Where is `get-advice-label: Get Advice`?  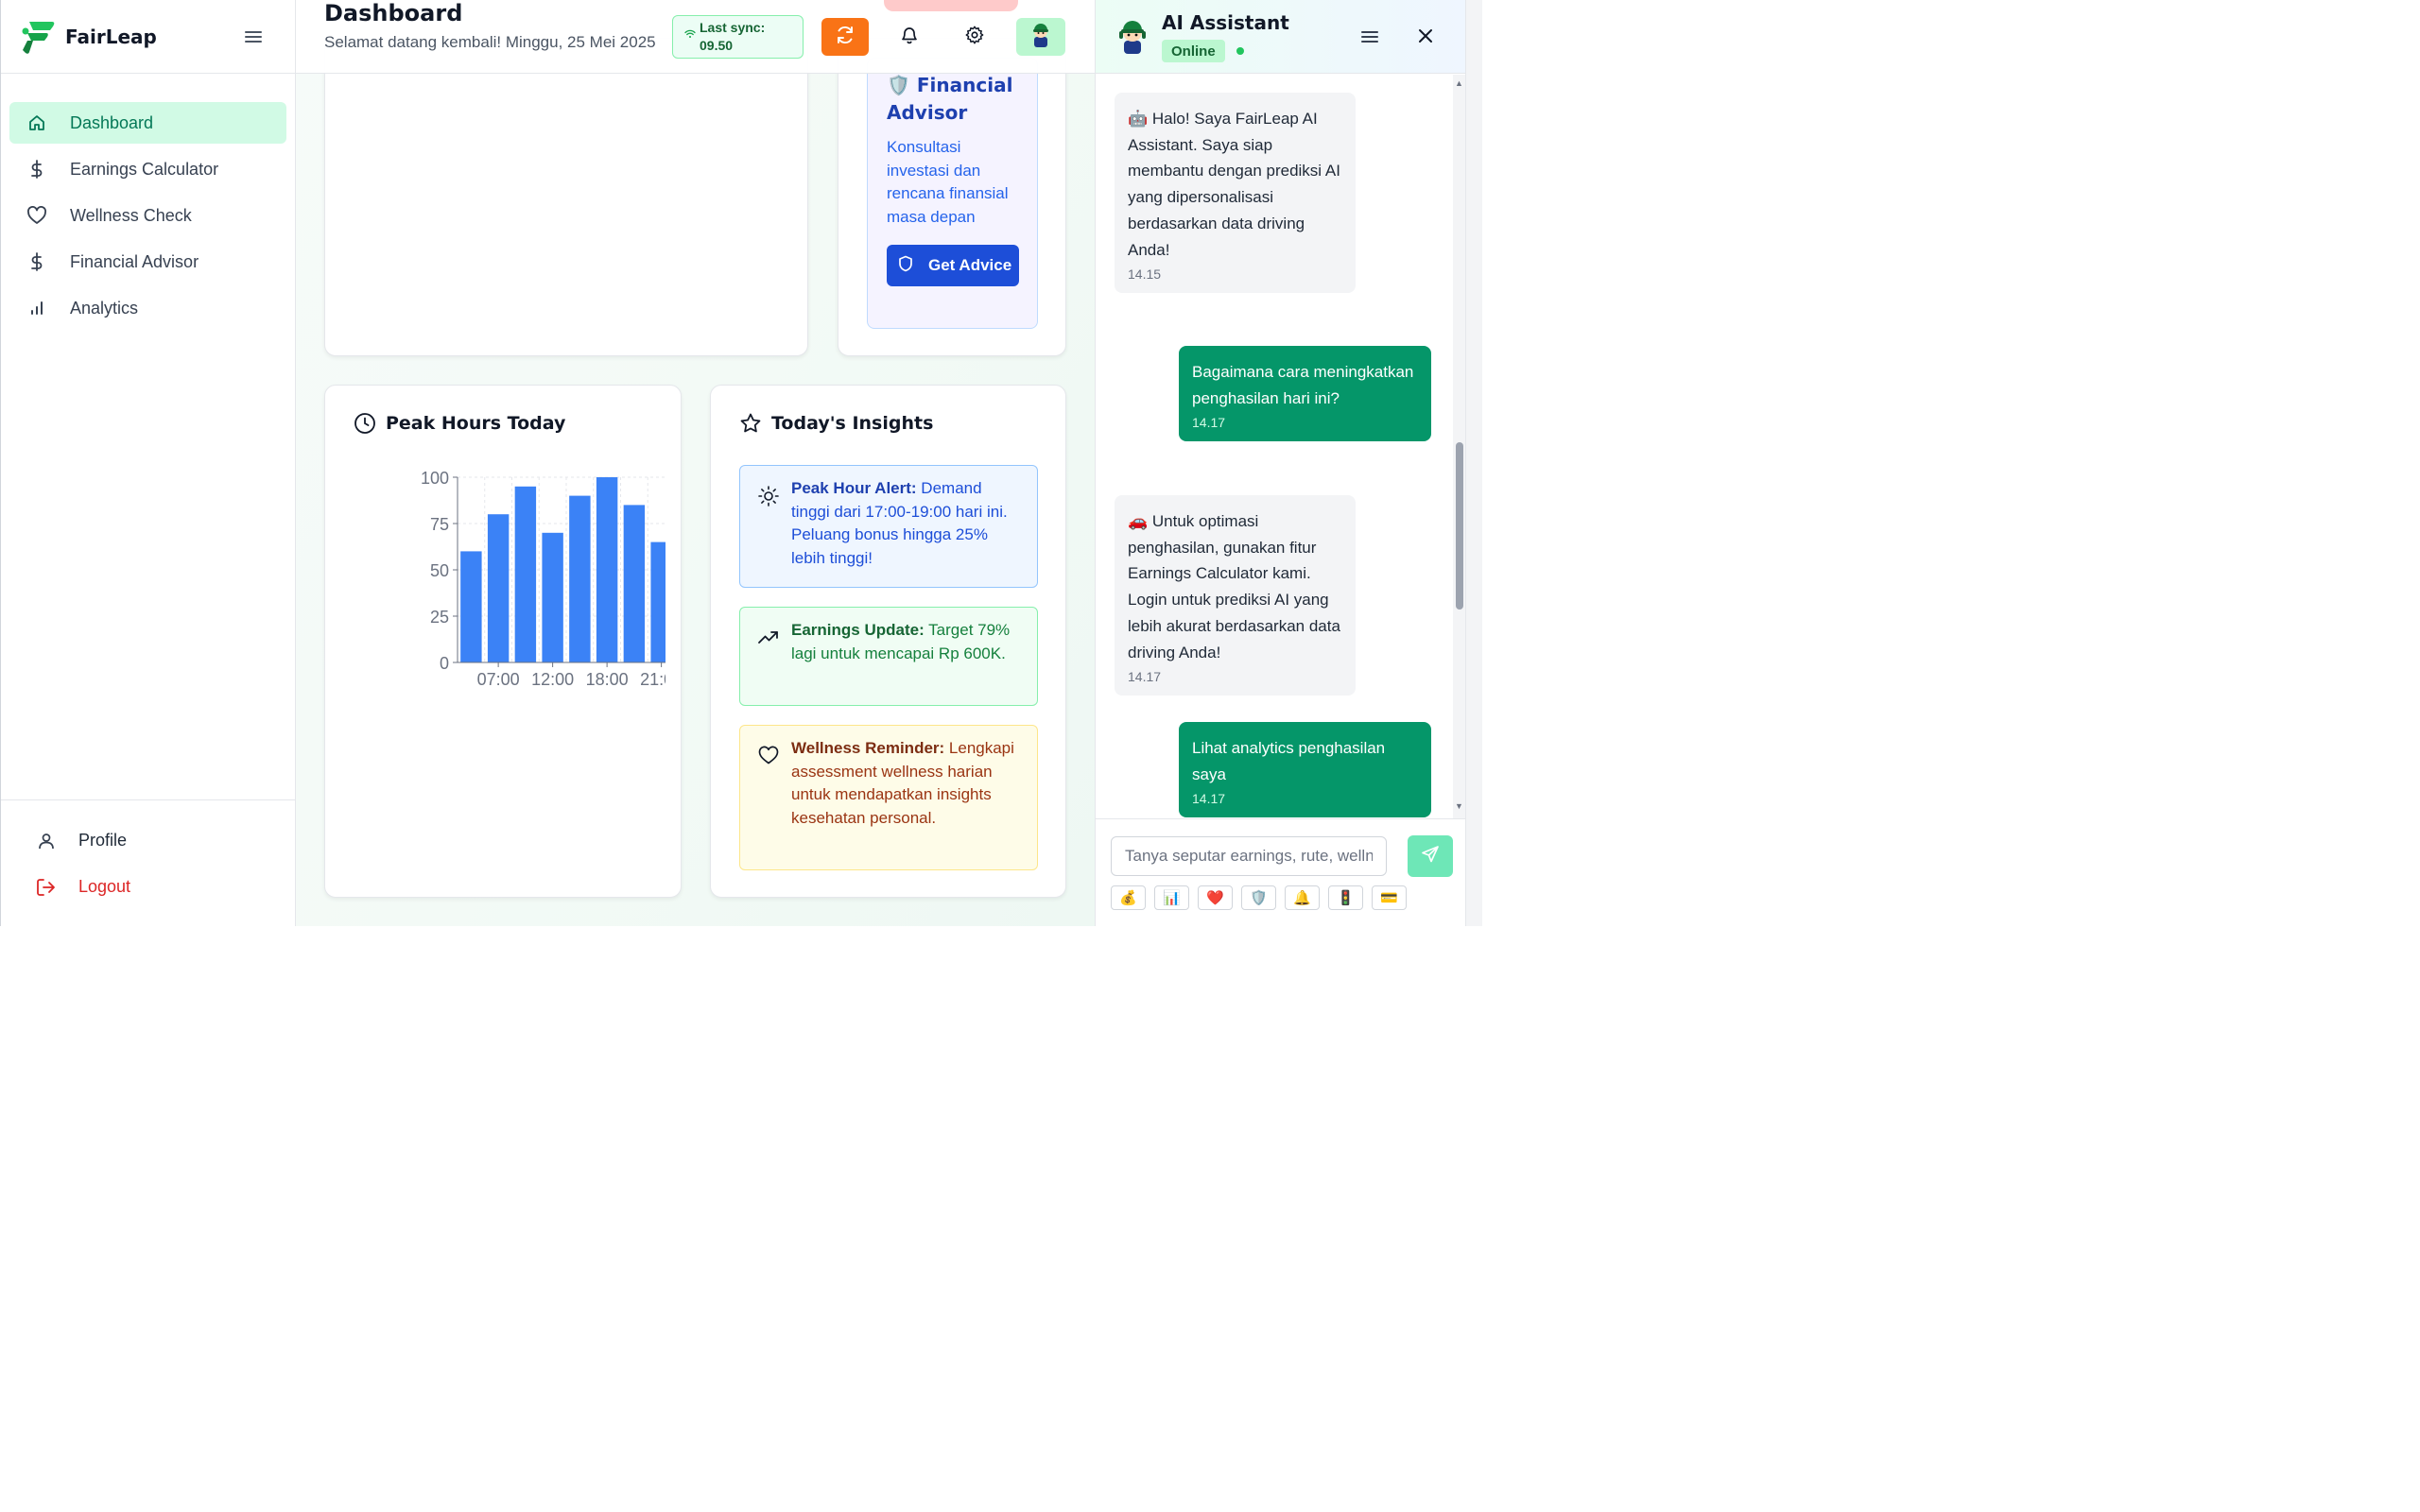
get-advice-label: Get Advice is located at coordinates (970, 265).